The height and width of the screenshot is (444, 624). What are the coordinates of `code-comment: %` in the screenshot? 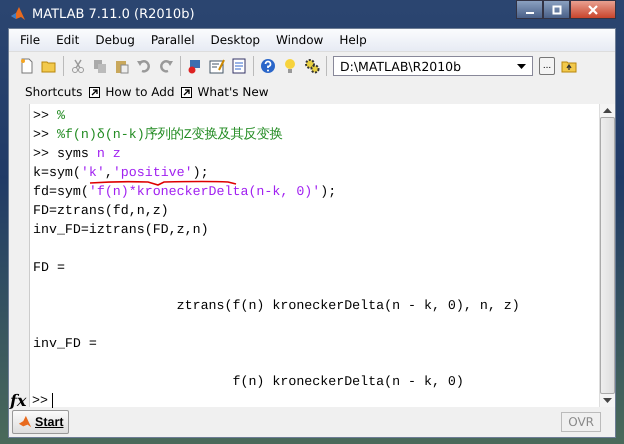 It's located at (60, 115).